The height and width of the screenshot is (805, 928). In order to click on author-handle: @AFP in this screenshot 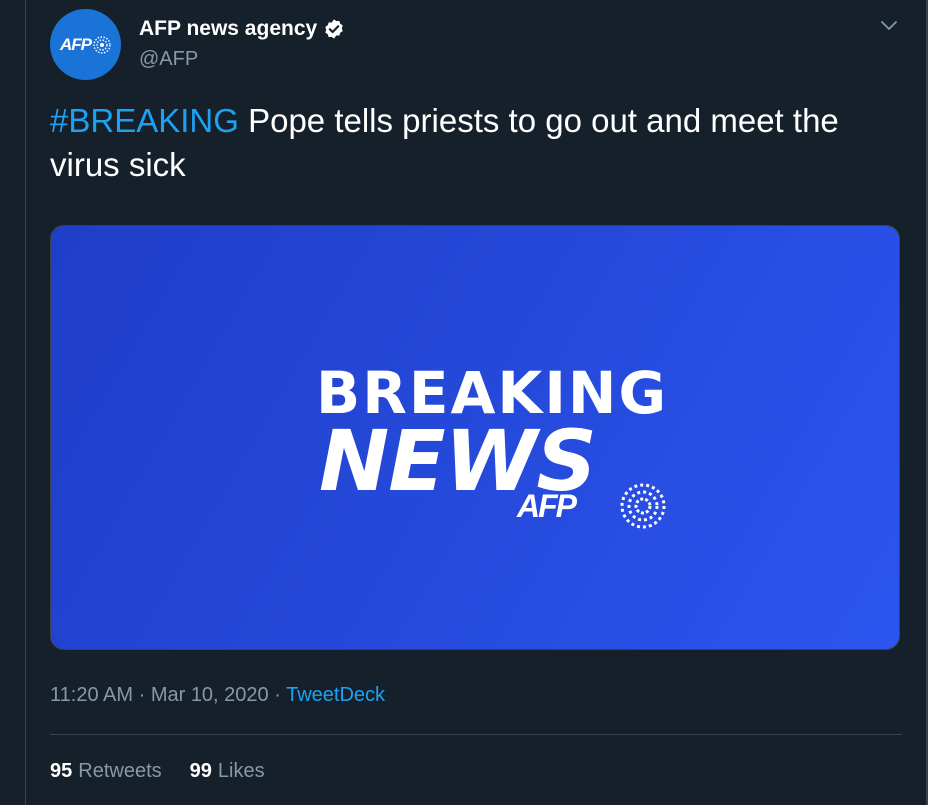, I will do `click(168, 59)`.